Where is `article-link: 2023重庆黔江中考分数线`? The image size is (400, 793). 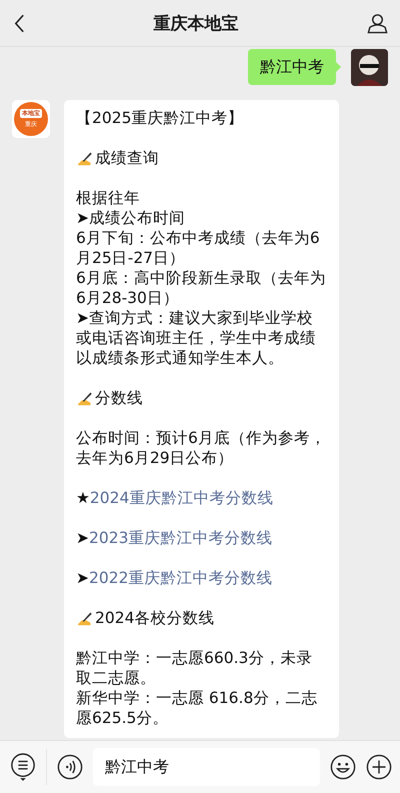
article-link: 2023重庆黔江中考分数线 is located at coordinates (180, 538).